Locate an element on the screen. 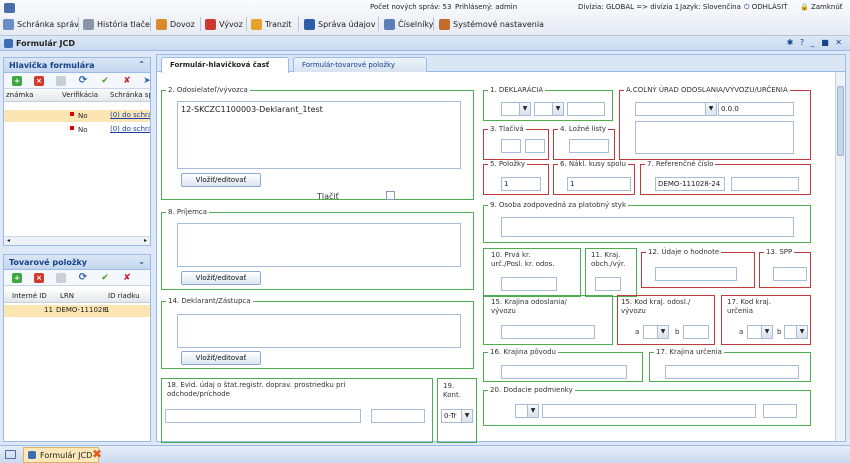 The width and height of the screenshot is (850, 463). consignee-edit-button: Vložiť/editovať is located at coordinates (221, 278).